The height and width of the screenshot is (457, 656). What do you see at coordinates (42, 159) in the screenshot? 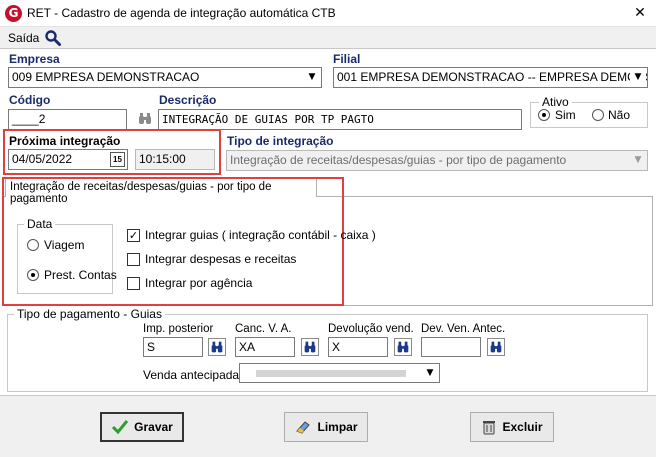
I see `proxima-date-value: 04/05/2022` at bounding box center [42, 159].